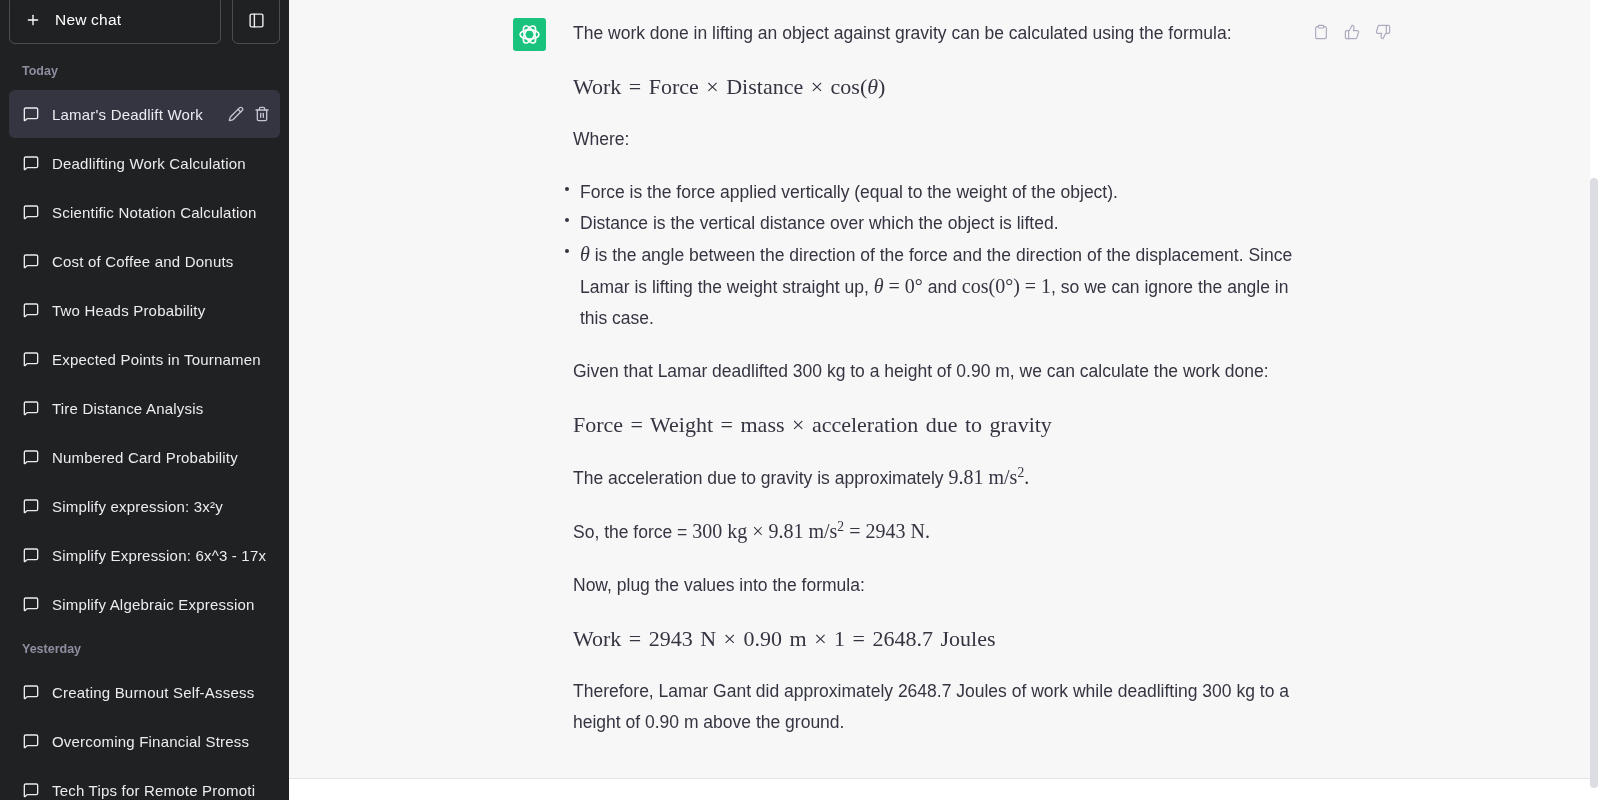 The image size is (1600, 800). I want to click on message-paragraph: So, the force = 300 kg × 9.81 m/s$^{2}$ = 2943 N., so click(752, 531).